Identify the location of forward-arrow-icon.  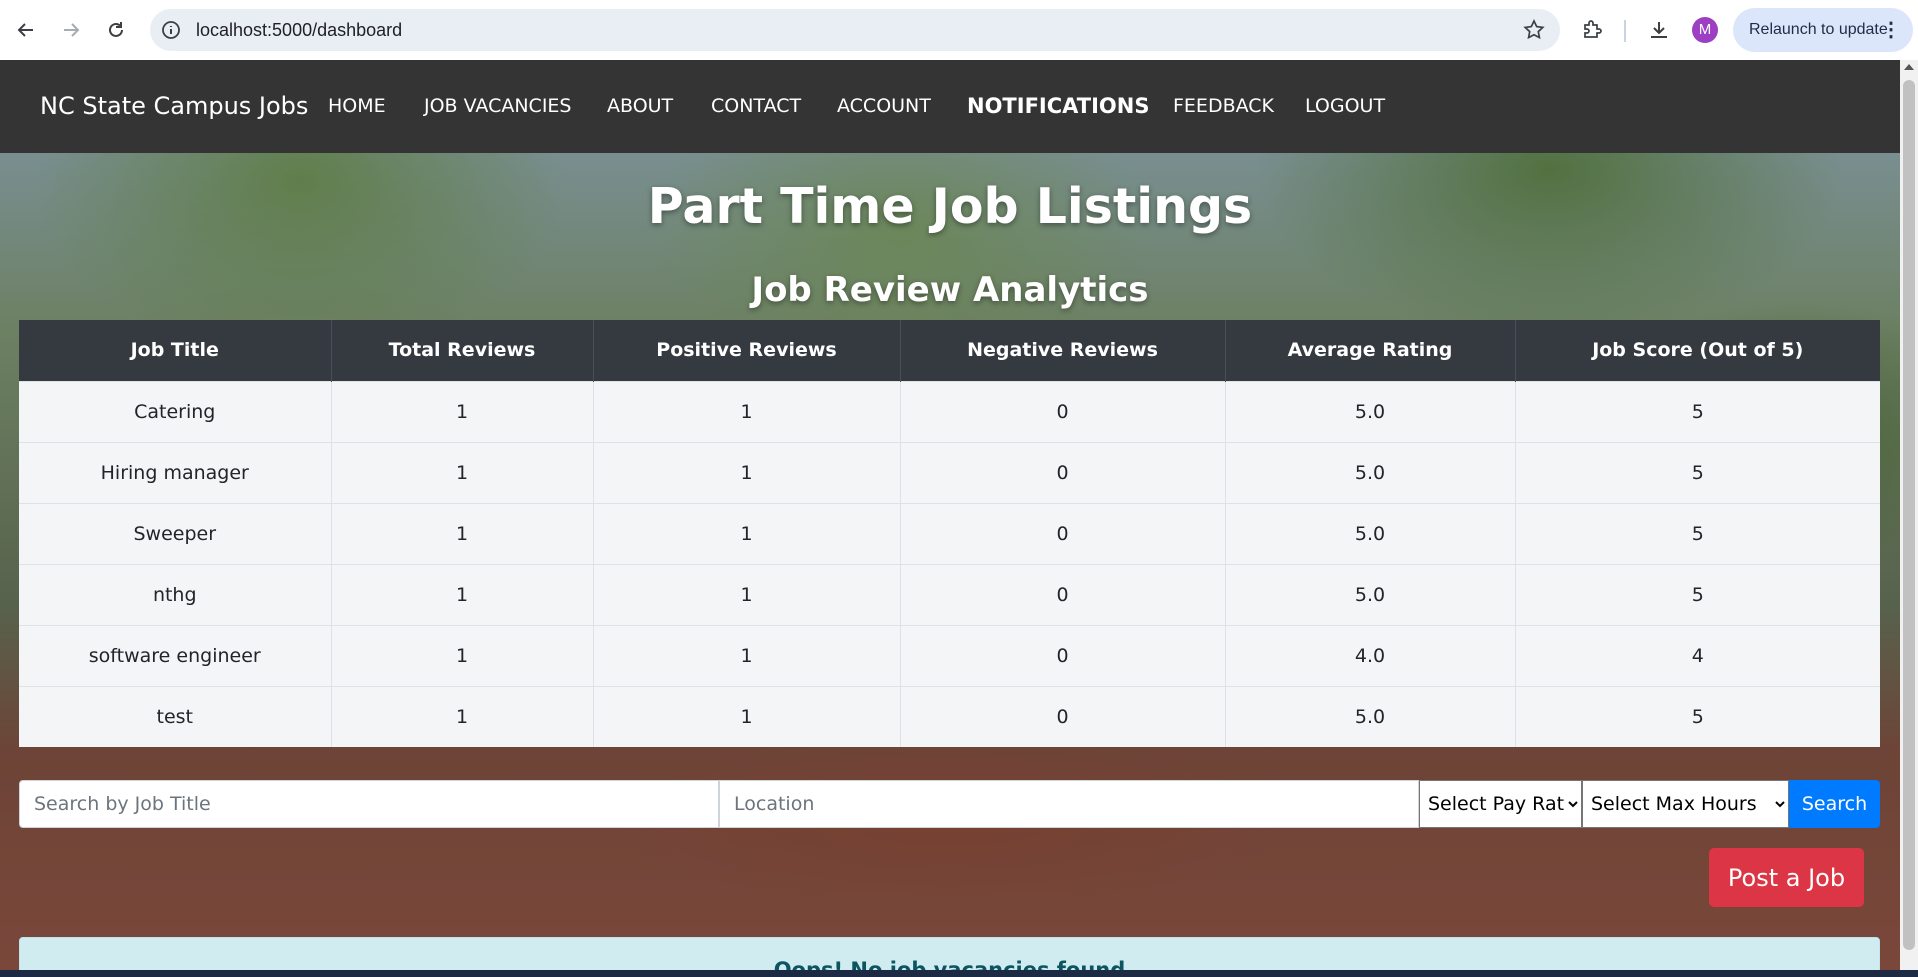
(72, 30).